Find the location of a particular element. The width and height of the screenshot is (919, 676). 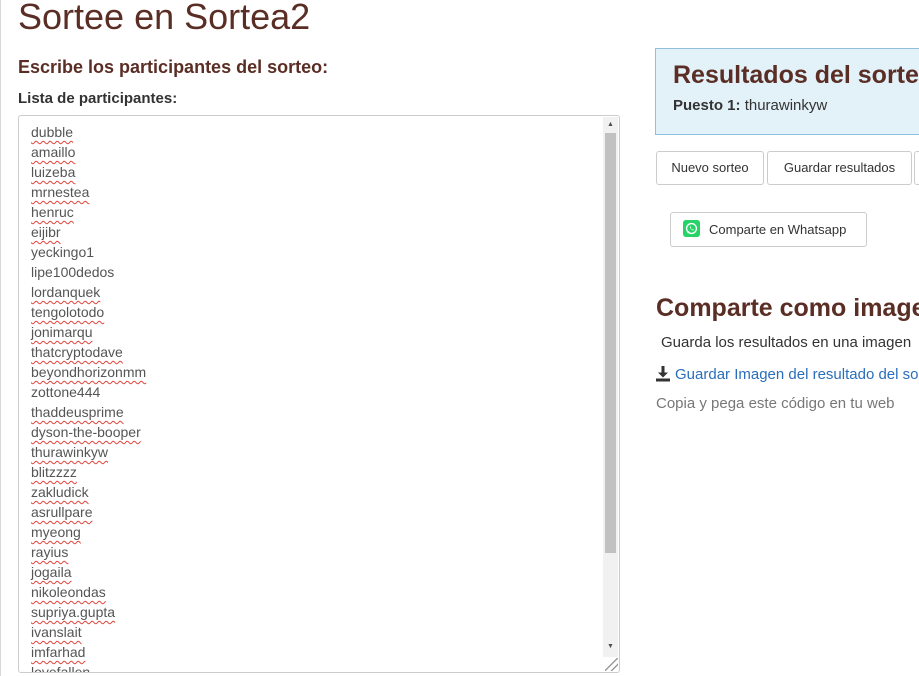

participant-name: eijibr is located at coordinates (88, 232).